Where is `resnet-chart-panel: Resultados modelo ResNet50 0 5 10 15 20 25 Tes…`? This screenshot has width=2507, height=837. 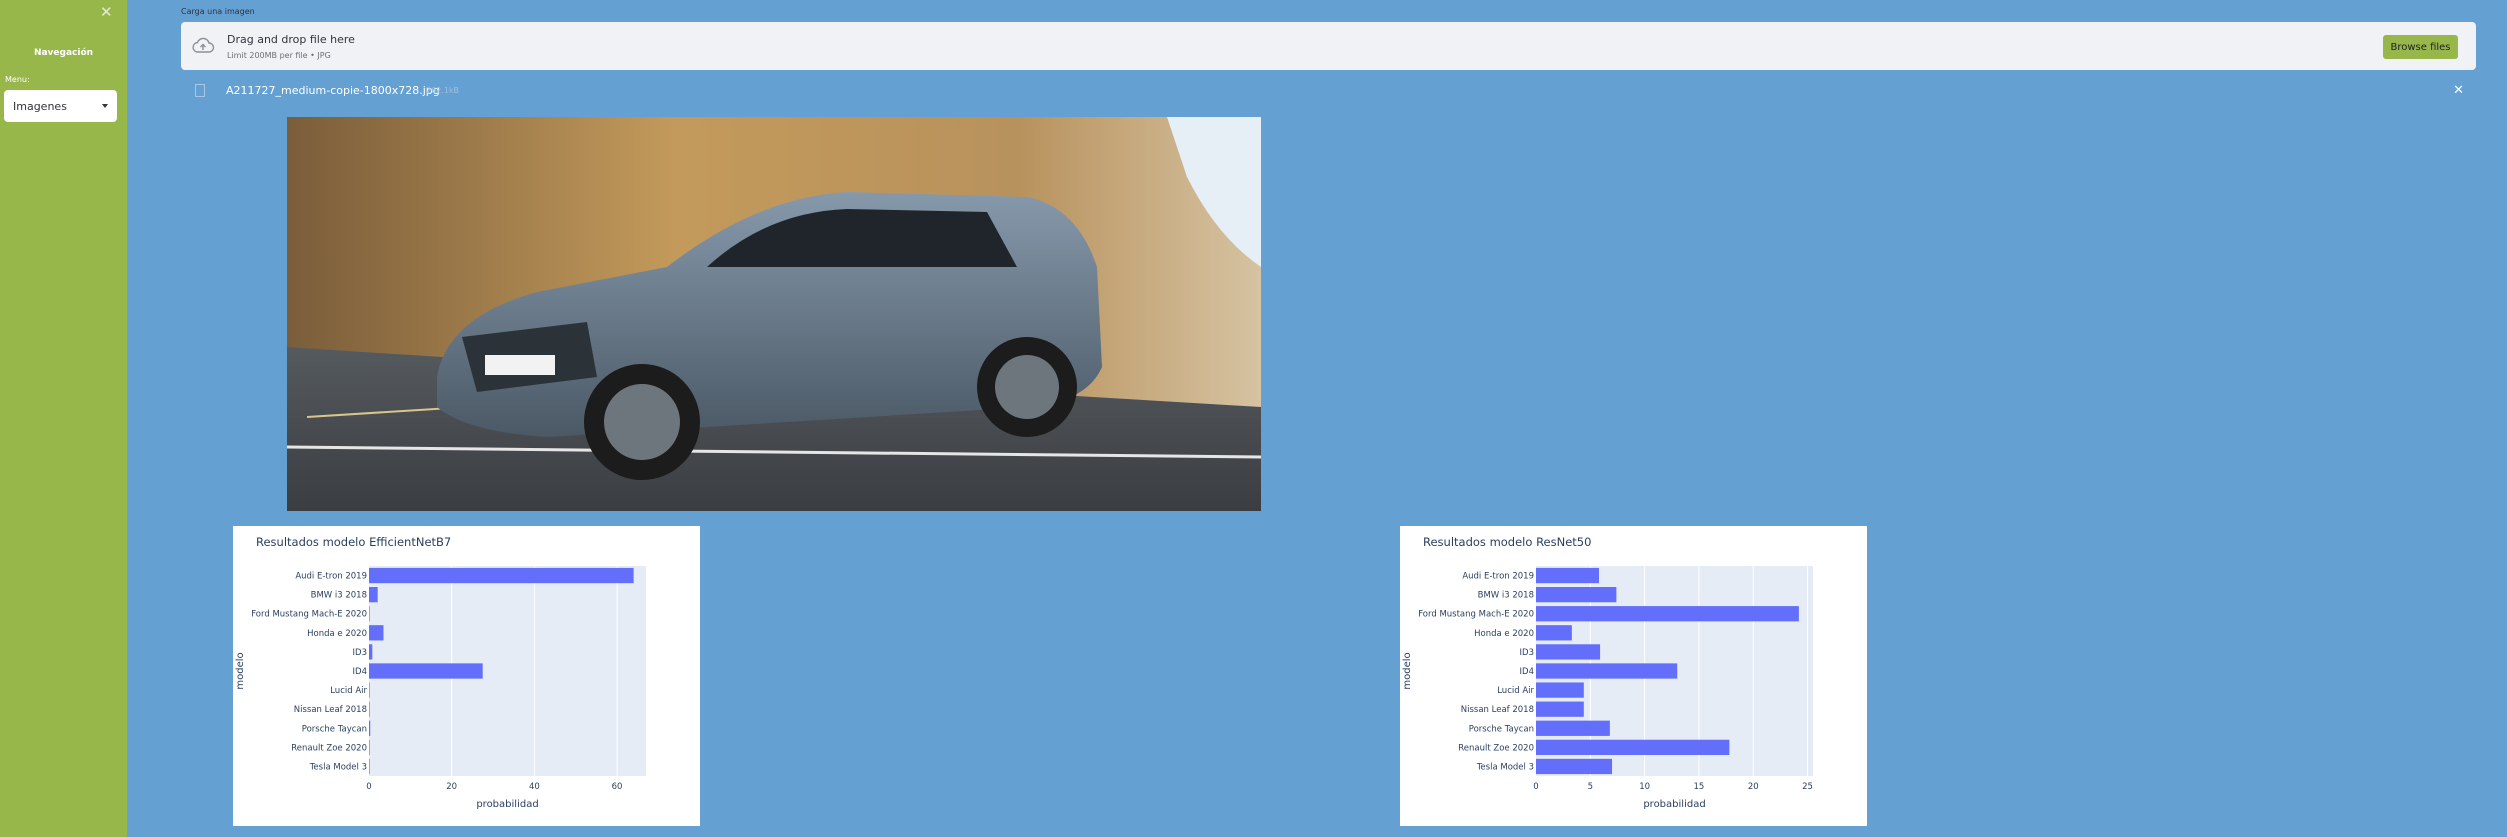
resnet-chart-panel: Resultados modelo ResNet50 0 5 10 15 20 25 Tes… is located at coordinates (1633, 676).